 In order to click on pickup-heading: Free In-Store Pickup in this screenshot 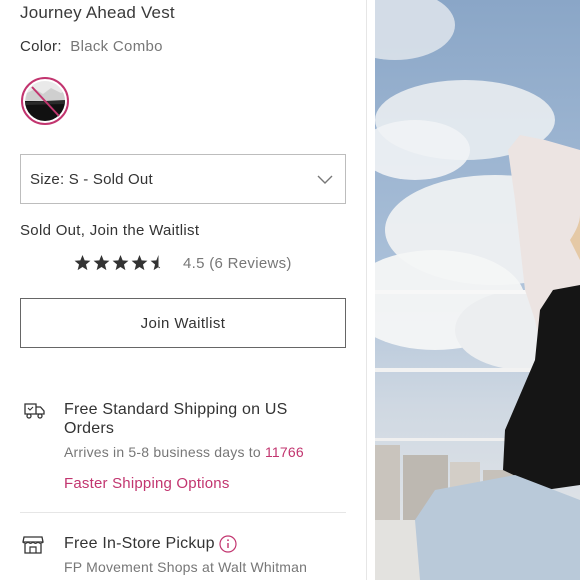, I will do `click(139, 543)`.